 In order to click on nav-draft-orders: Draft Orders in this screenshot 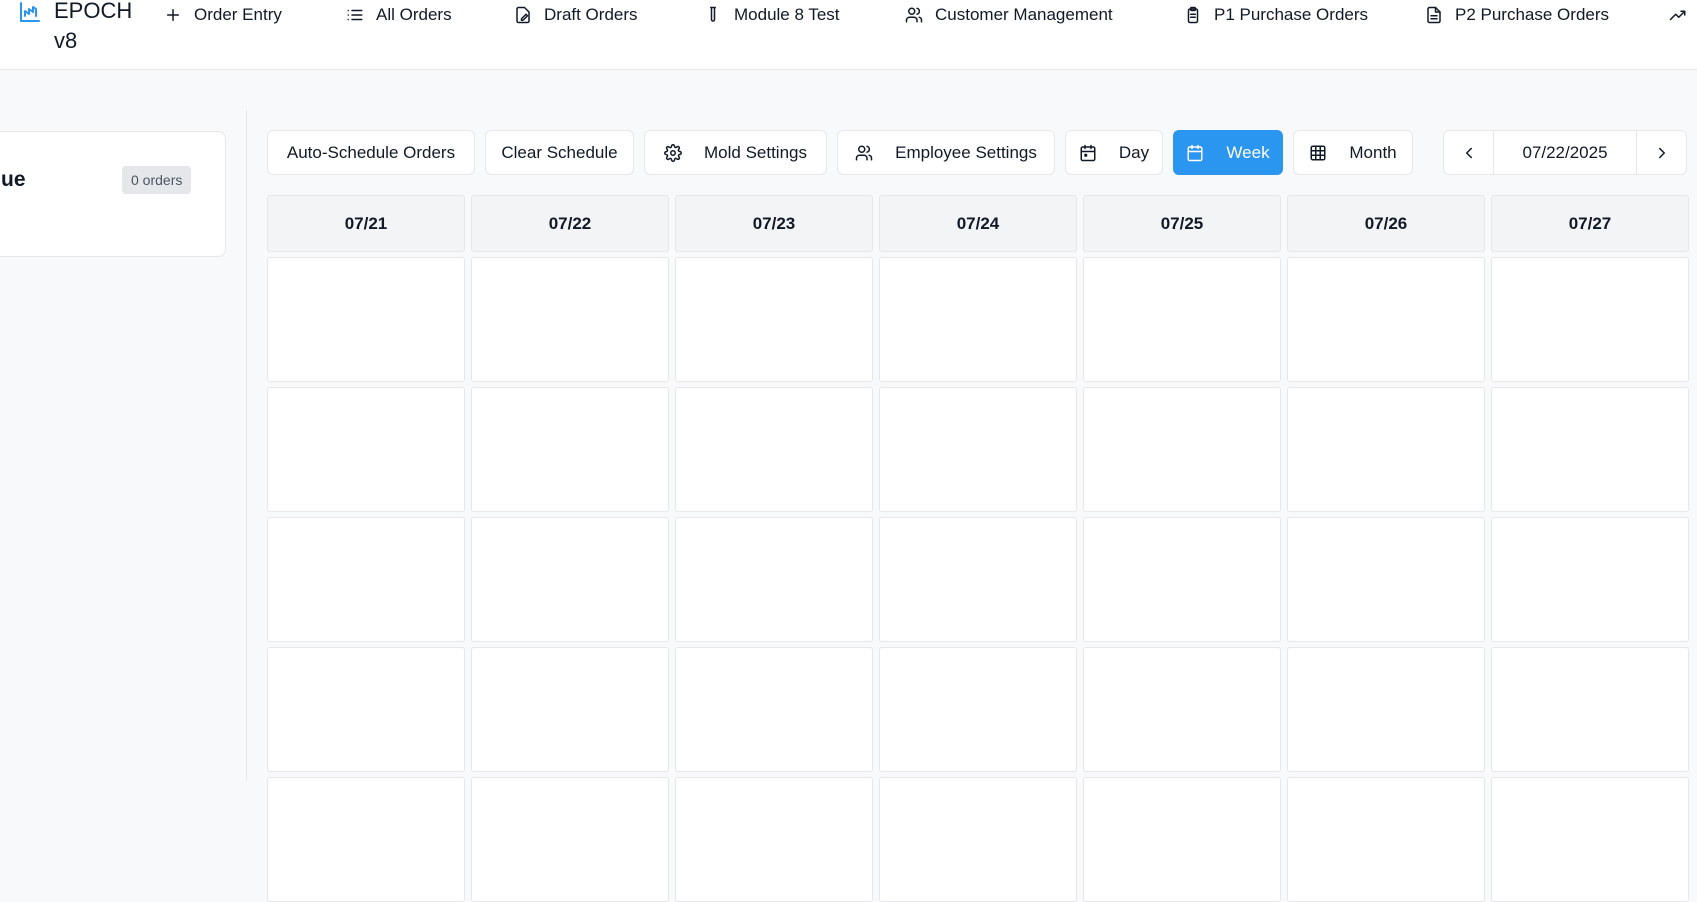, I will do `click(576, 15)`.